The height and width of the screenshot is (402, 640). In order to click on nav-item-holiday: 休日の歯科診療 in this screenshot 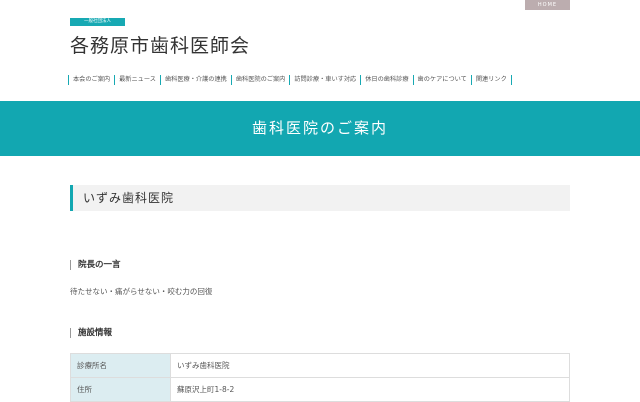, I will do `click(386, 80)`.